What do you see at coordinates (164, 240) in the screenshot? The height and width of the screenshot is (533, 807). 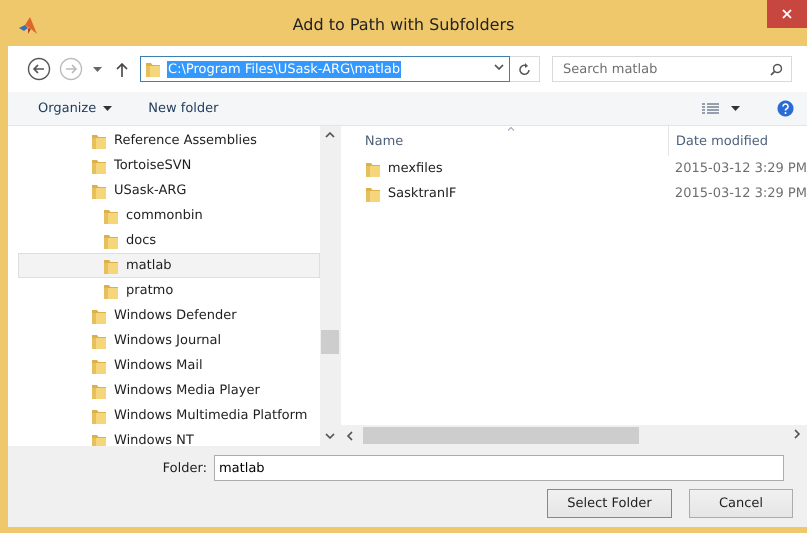 I see `tree-item: docs` at bounding box center [164, 240].